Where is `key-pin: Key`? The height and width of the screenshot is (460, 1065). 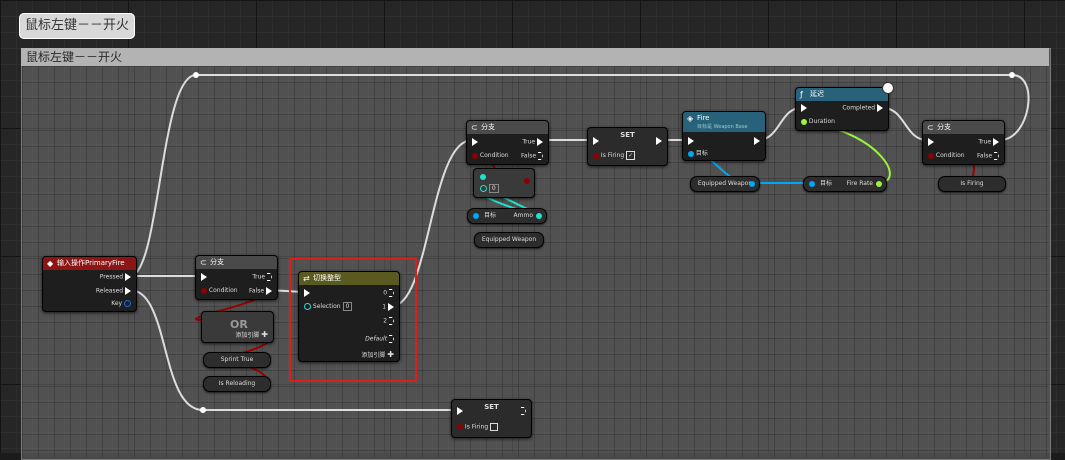 key-pin: Key is located at coordinates (121, 304).